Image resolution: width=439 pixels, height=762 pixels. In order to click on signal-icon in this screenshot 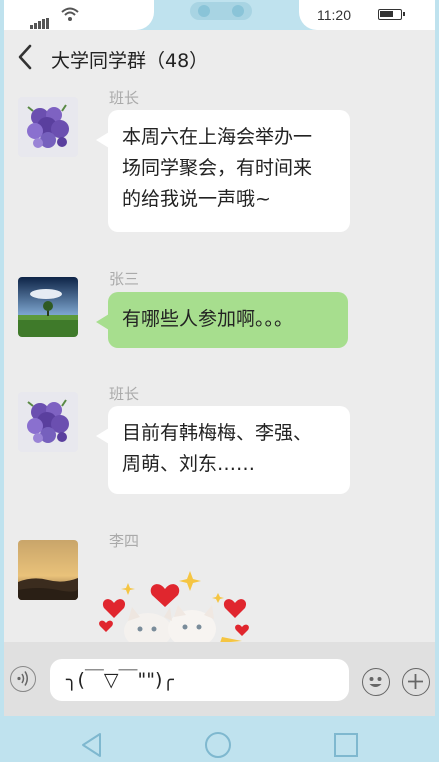, I will do `click(40, 19)`.